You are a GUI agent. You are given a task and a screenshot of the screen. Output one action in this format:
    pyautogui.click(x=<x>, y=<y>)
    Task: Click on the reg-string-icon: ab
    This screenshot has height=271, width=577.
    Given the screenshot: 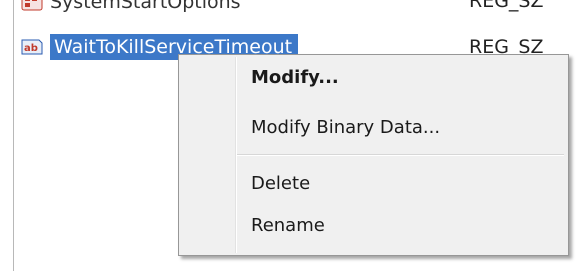 What is the action you would take?
    pyautogui.click(x=32, y=47)
    